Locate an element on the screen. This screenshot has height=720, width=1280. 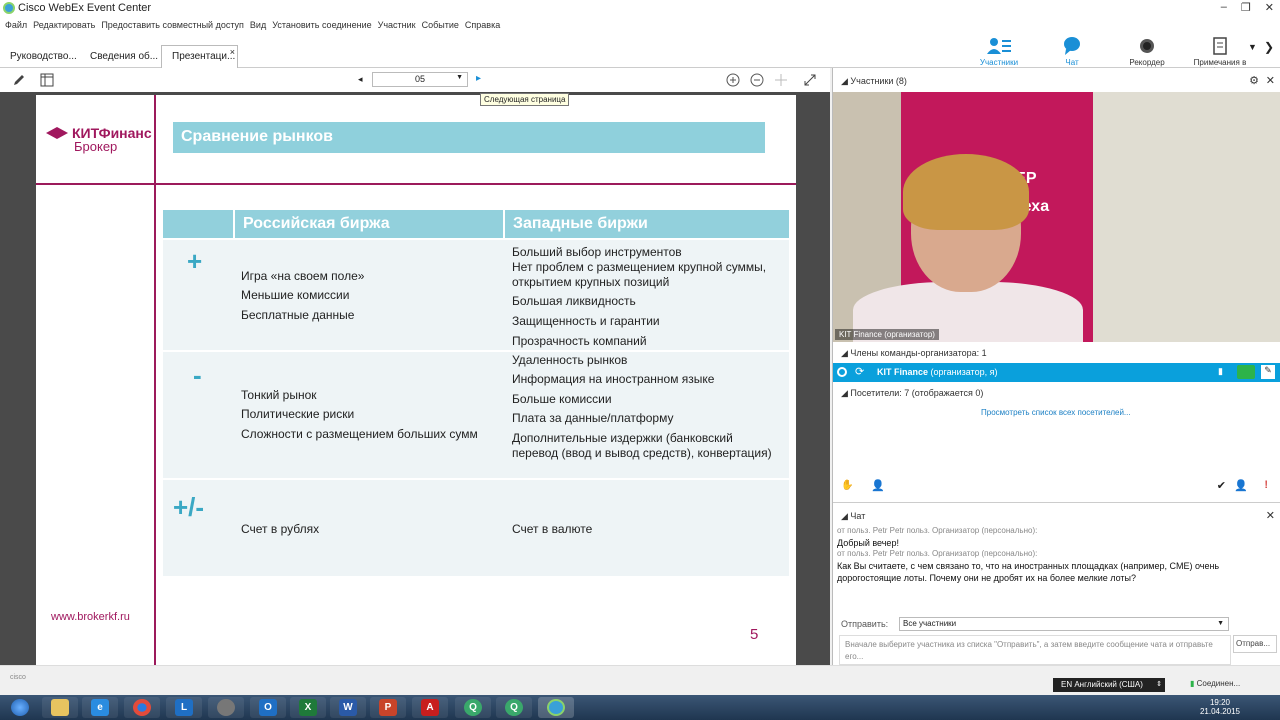
recorder-button: Рекордер is located at coordinates (1147, 51).